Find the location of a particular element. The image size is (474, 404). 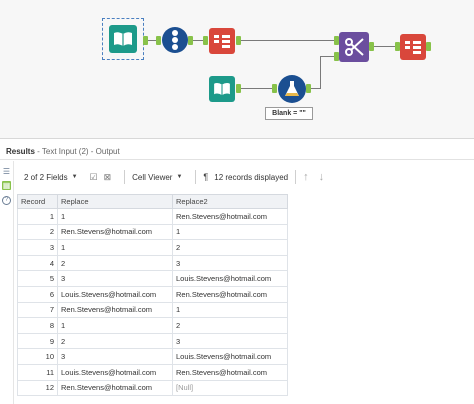

record-cell: 1 is located at coordinates (37, 216).